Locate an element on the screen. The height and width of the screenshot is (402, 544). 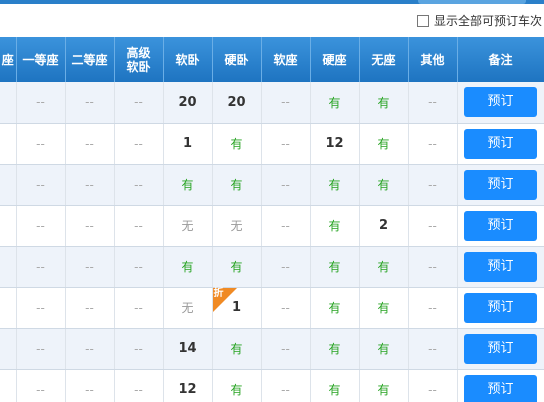
seat-cell-soft-sleeper: 1 is located at coordinates (188, 144).